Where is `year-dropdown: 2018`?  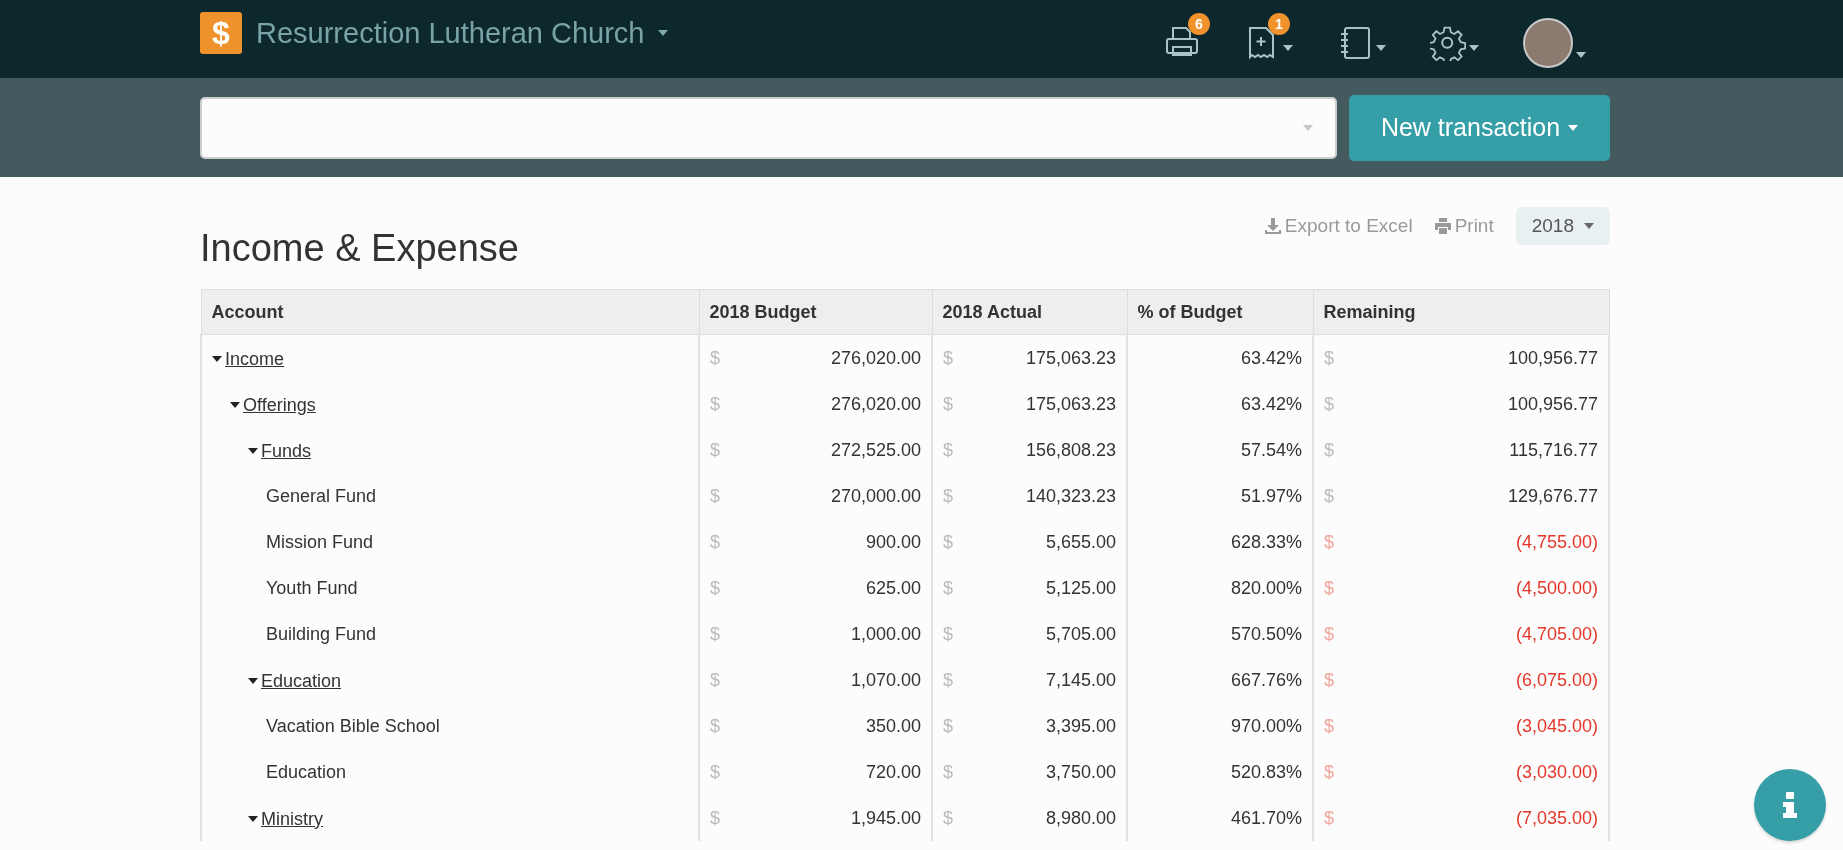
year-dropdown: 2018 is located at coordinates (1562, 226).